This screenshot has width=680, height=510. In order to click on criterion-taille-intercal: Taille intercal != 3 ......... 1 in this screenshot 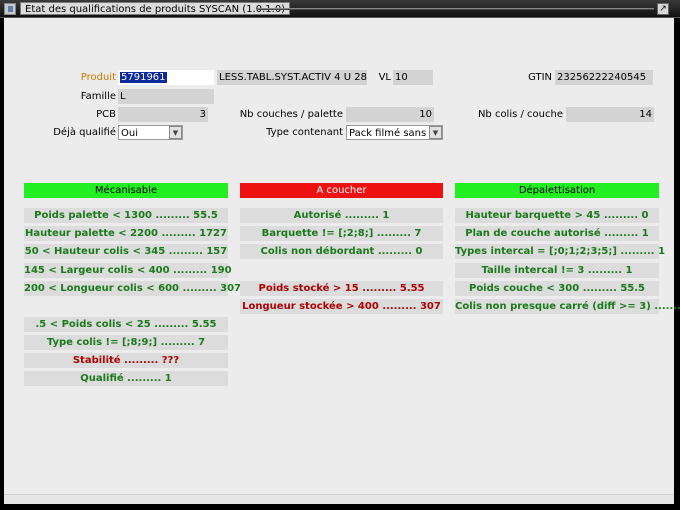, I will do `click(557, 270)`.